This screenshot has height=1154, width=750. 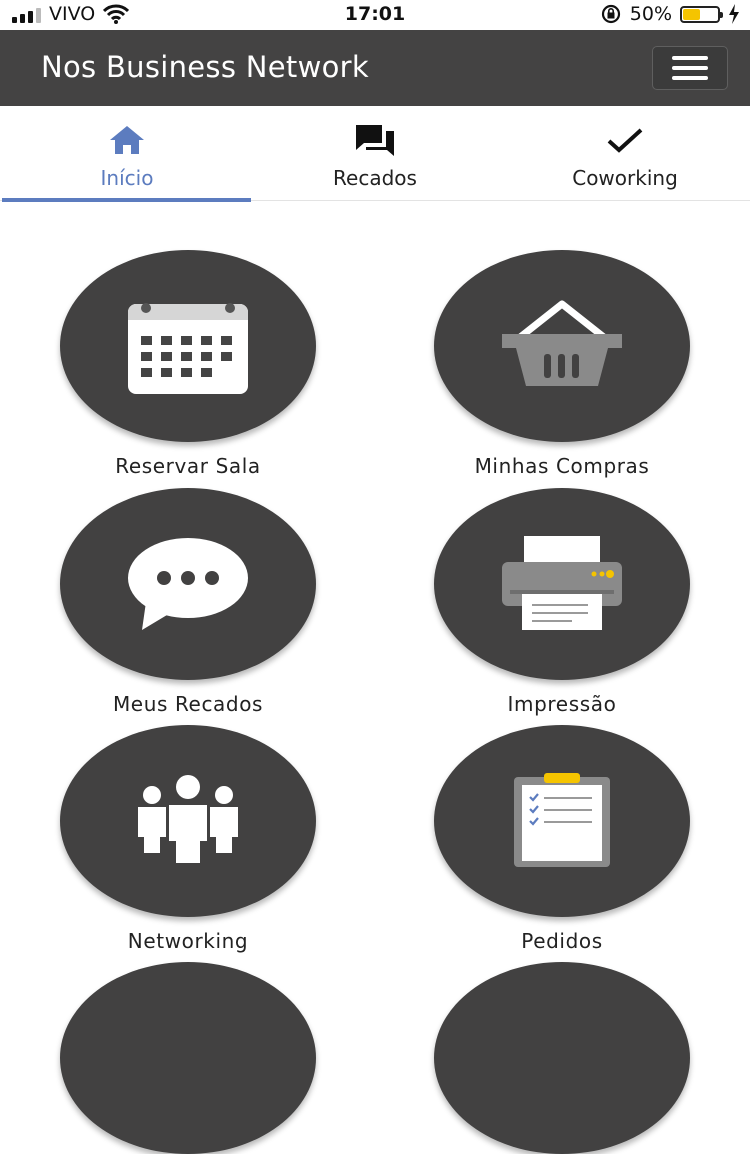 I want to click on pedidos-button: Pedidos, so click(x=562, y=839).